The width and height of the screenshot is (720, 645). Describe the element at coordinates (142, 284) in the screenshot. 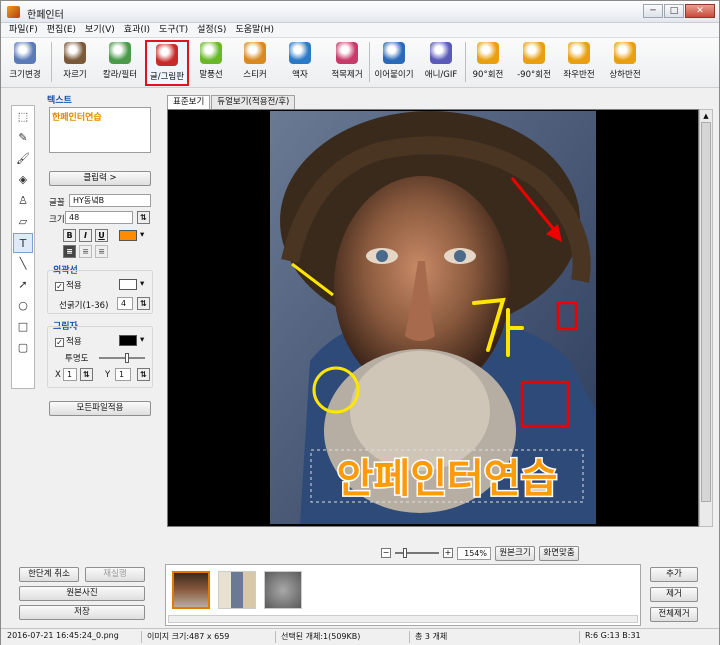

I see `outline-color-dropdown-icon: ▾` at that location.